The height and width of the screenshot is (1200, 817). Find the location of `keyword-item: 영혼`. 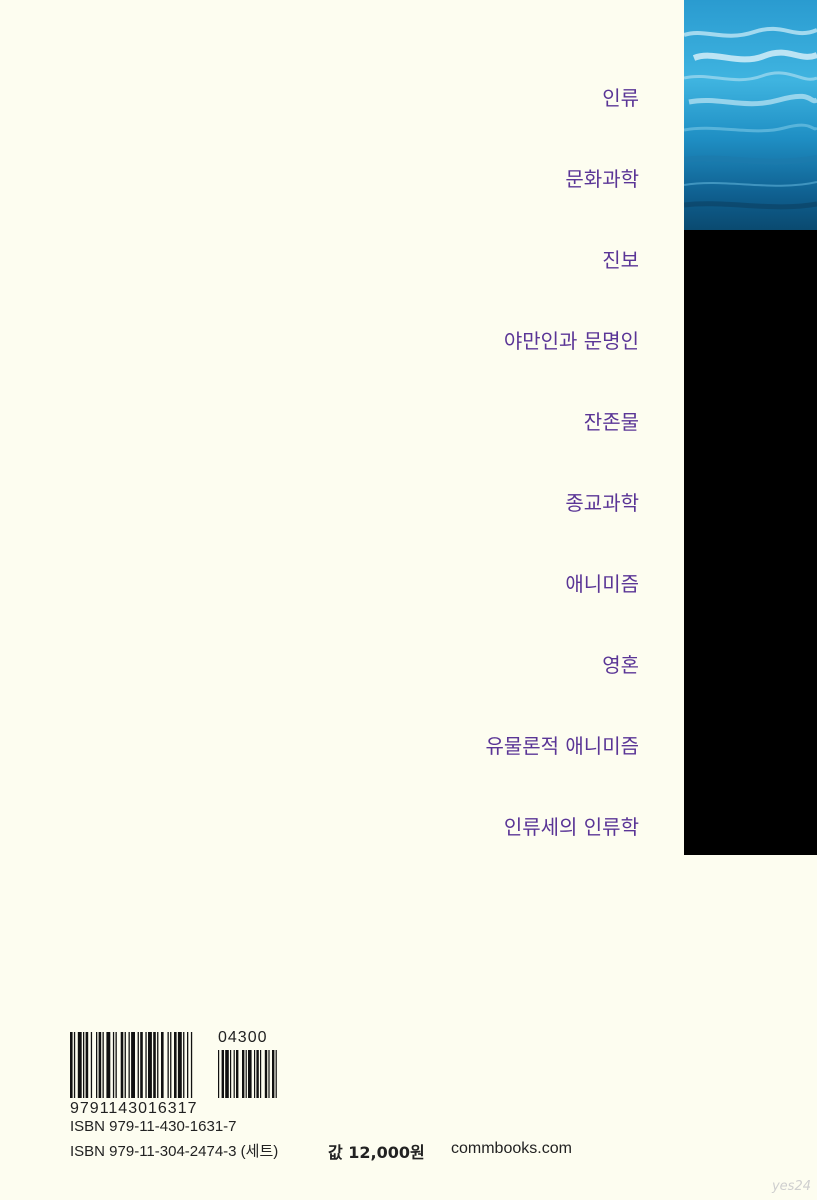

keyword-item: 영혼 is located at coordinates (620, 665).